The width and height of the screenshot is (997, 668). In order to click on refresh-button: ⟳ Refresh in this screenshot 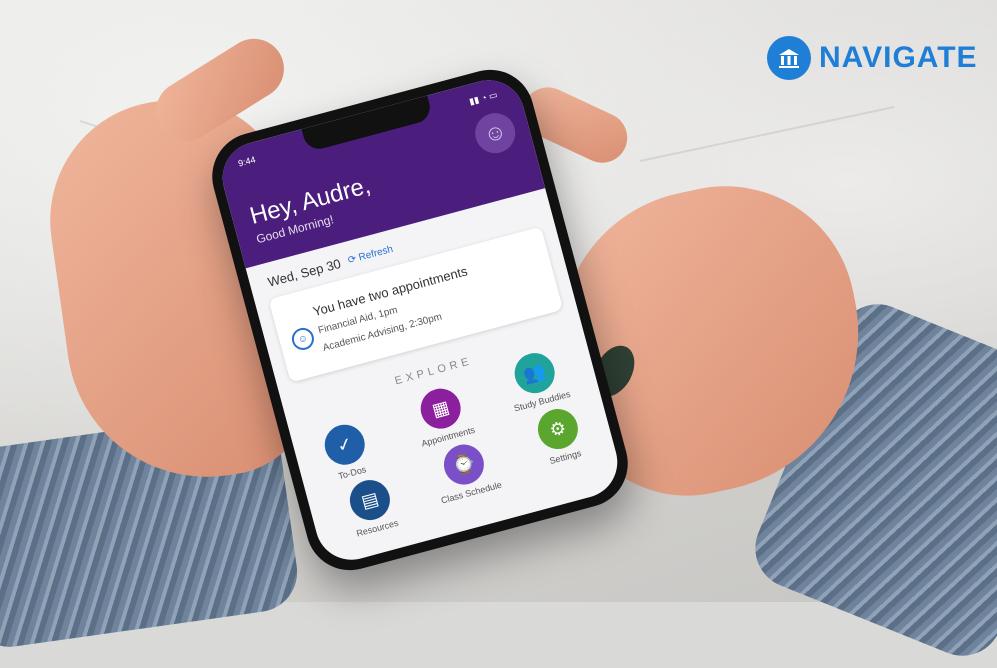, I will do `click(370, 255)`.